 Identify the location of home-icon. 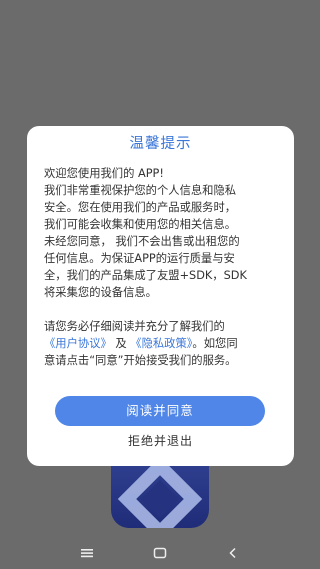
(160, 554).